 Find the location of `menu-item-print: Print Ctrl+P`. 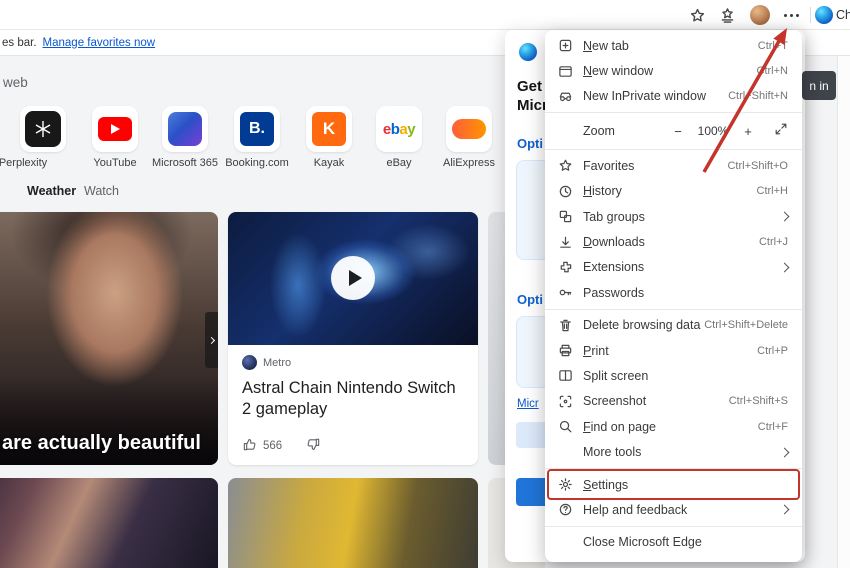

menu-item-print: Print Ctrl+P is located at coordinates (673, 350).